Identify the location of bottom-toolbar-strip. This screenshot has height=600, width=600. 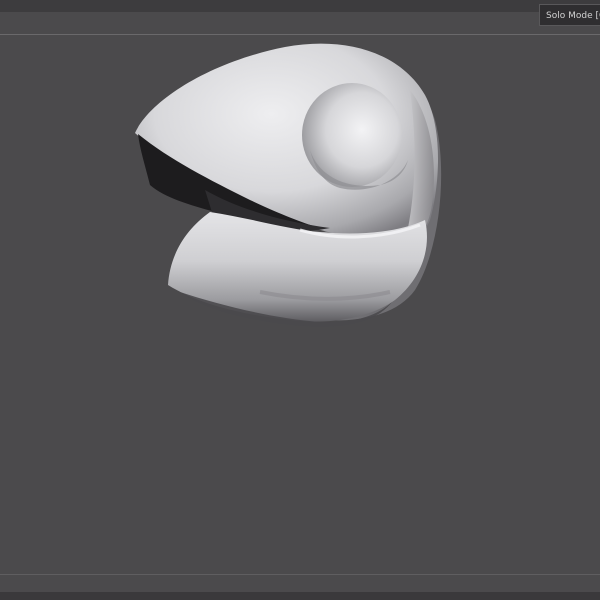
(300, 596).